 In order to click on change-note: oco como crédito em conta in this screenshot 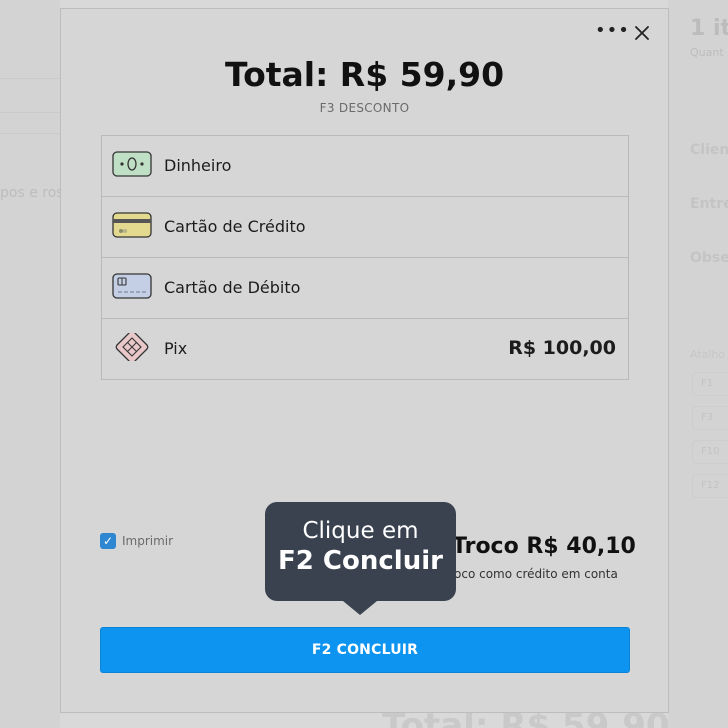, I will do `click(536, 574)`.